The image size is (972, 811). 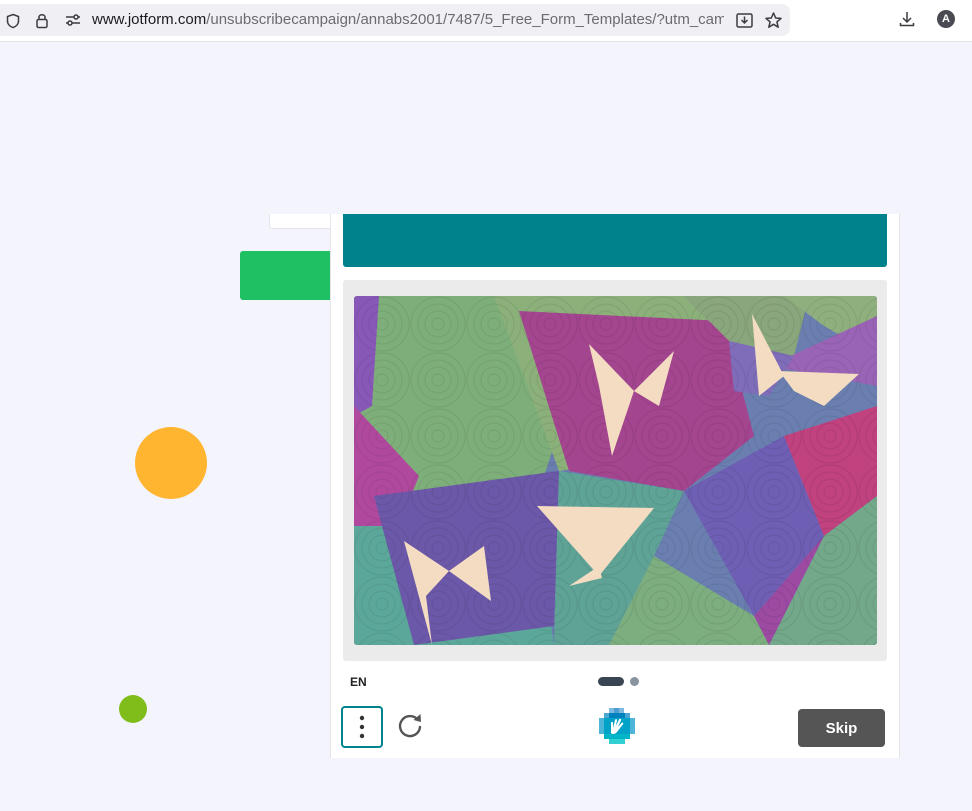 What do you see at coordinates (615, 240) in the screenshot?
I see `challenge-prompt-bar` at bounding box center [615, 240].